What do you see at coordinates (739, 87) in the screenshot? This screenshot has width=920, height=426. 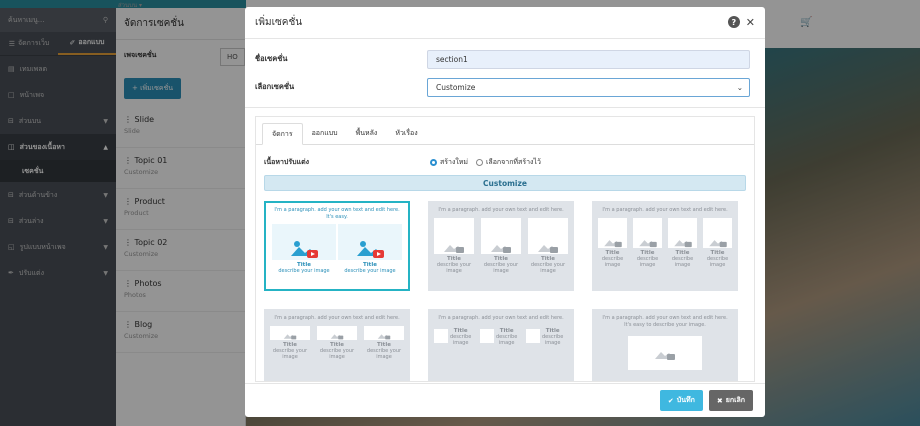 I see `chevron-down-icon: ⌄` at bounding box center [739, 87].